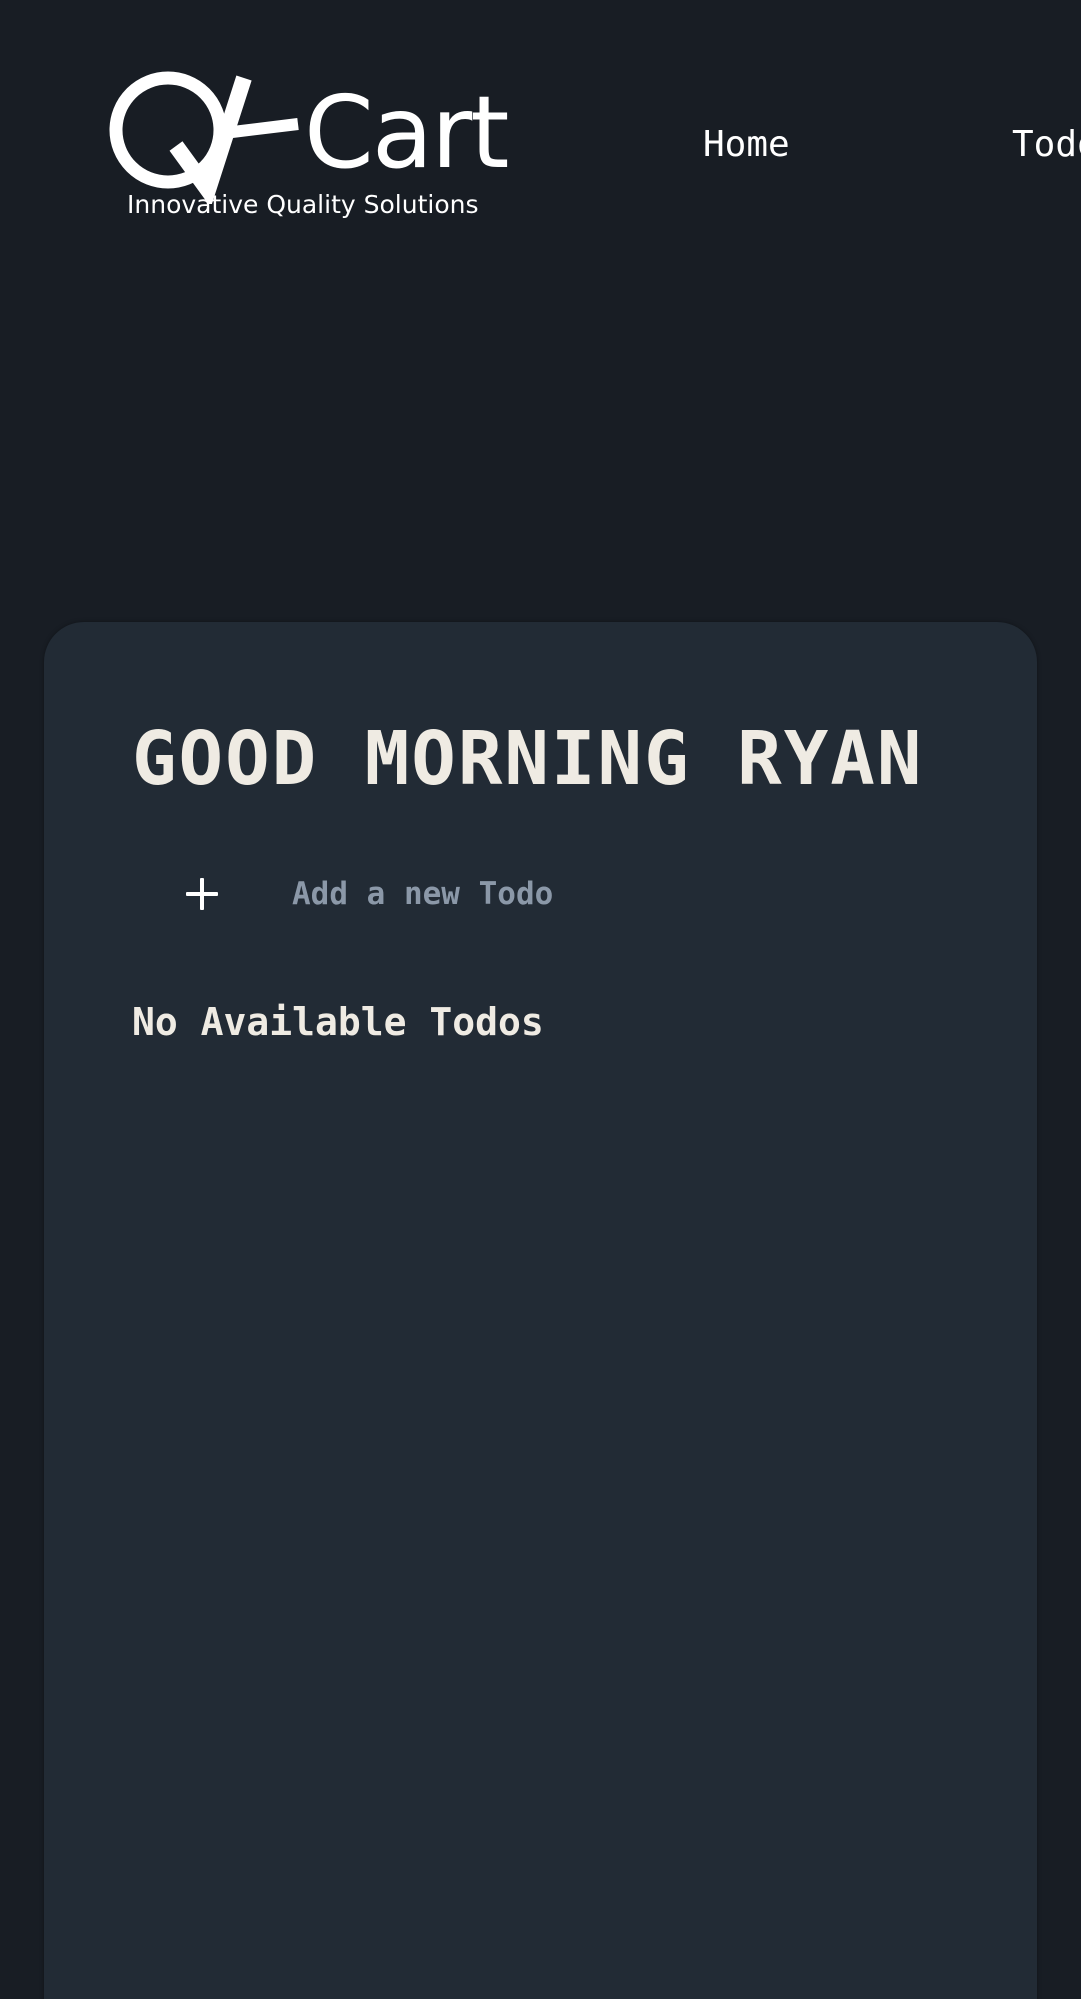 The width and height of the screenshot is (1081, 1999). What do you see at coordinates (746, 145) in the screenshot?
I see `nav-link-home: Home` at bounding box center [746, 145].